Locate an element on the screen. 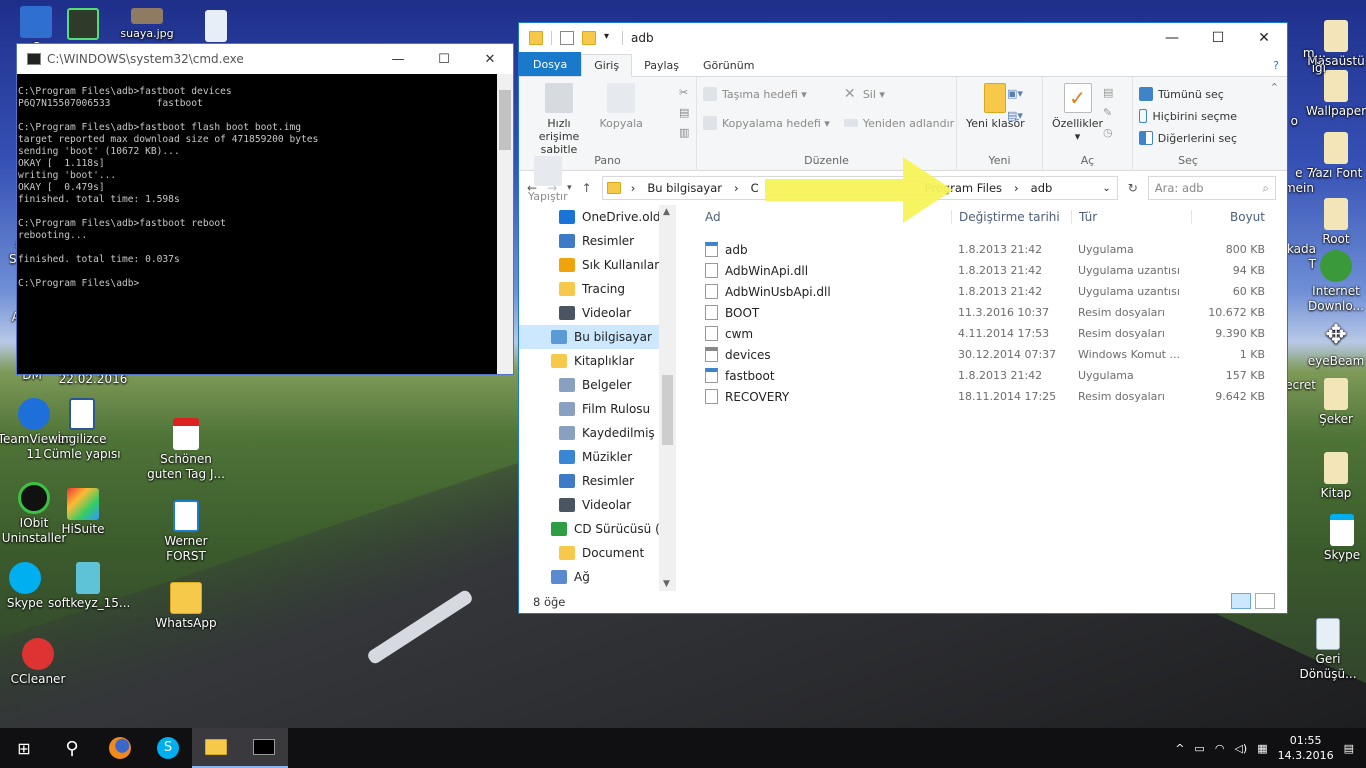 The height and width of the screenshot is (768, 1366). properties-button: ✓ Özellikler ▾ is located at coordinates (1077, 113).